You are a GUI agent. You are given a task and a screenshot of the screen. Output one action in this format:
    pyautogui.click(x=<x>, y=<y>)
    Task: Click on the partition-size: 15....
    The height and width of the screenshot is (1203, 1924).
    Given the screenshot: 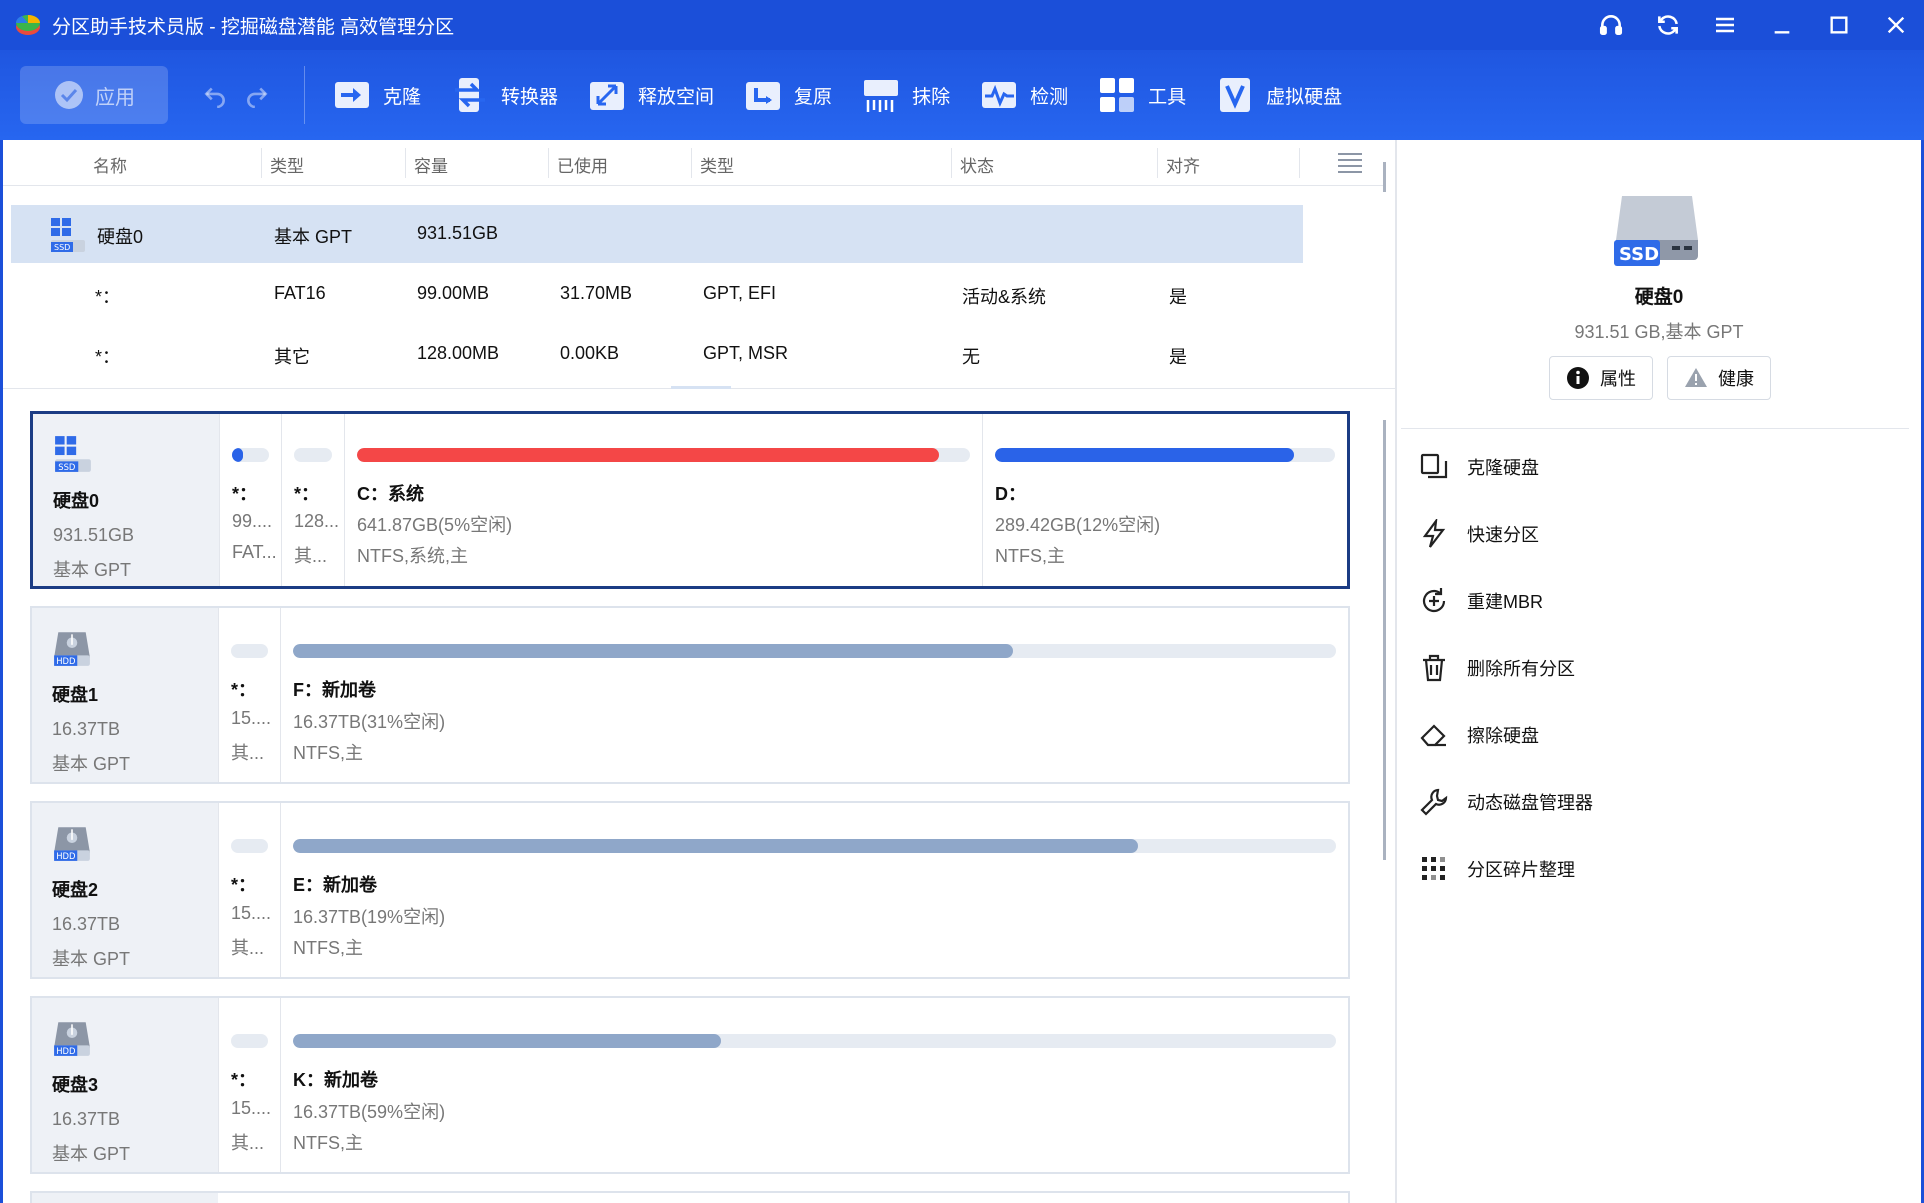 What is the action you would take?
    pyautogui.click(x=251, y=718)
    